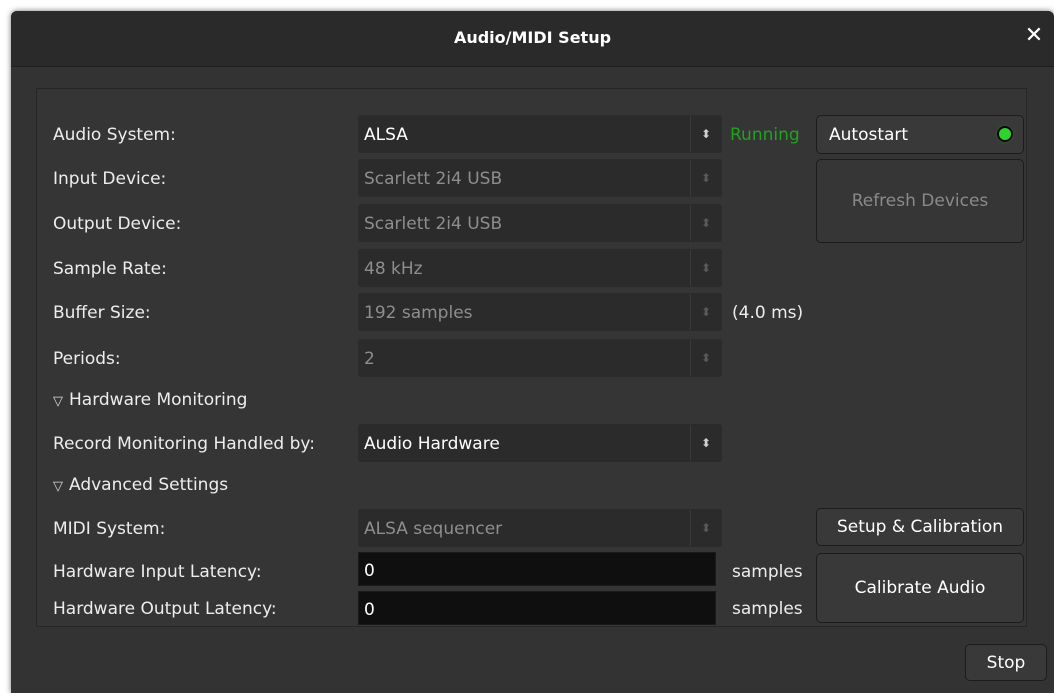 The width and height of the screenshot is (1054, 693). Describe the element at coordinates (432, 444) in the screenshot. I see `record-monitoring-value: Audio Hardware` at that location.